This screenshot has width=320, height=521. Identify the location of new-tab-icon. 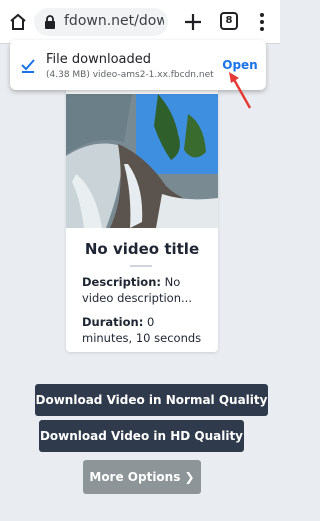
(193, 22).